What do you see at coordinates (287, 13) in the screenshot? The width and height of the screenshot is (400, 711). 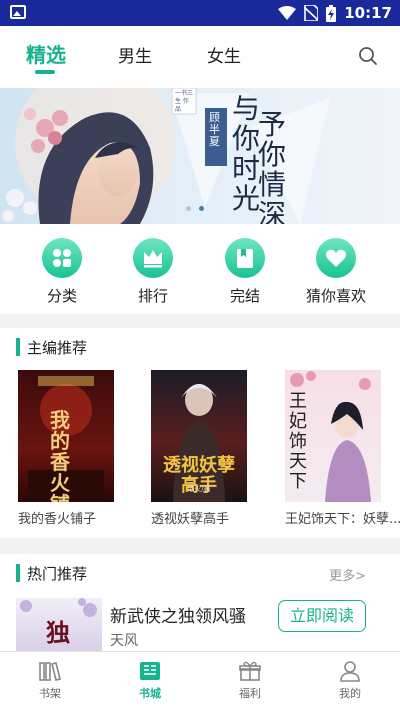 I see `wifi-icon` at bounding box center [287, 13].